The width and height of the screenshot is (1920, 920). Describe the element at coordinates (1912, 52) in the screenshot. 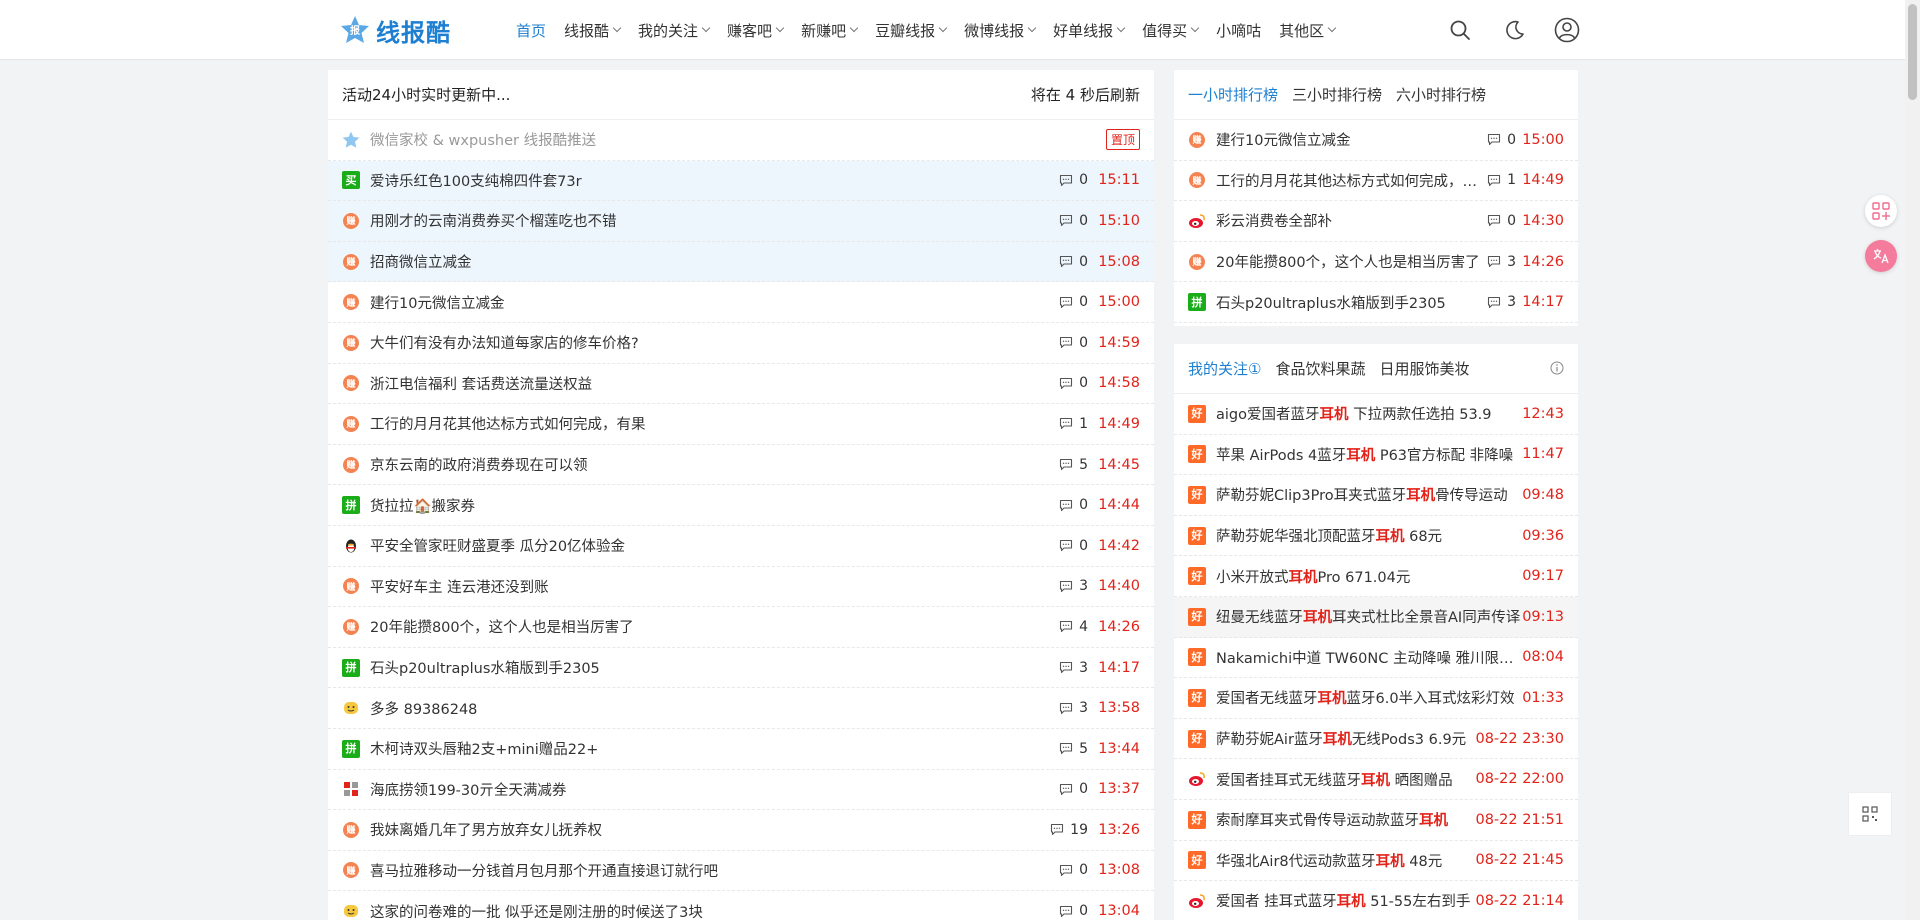

I see `scrollbar-thumb` at that location.